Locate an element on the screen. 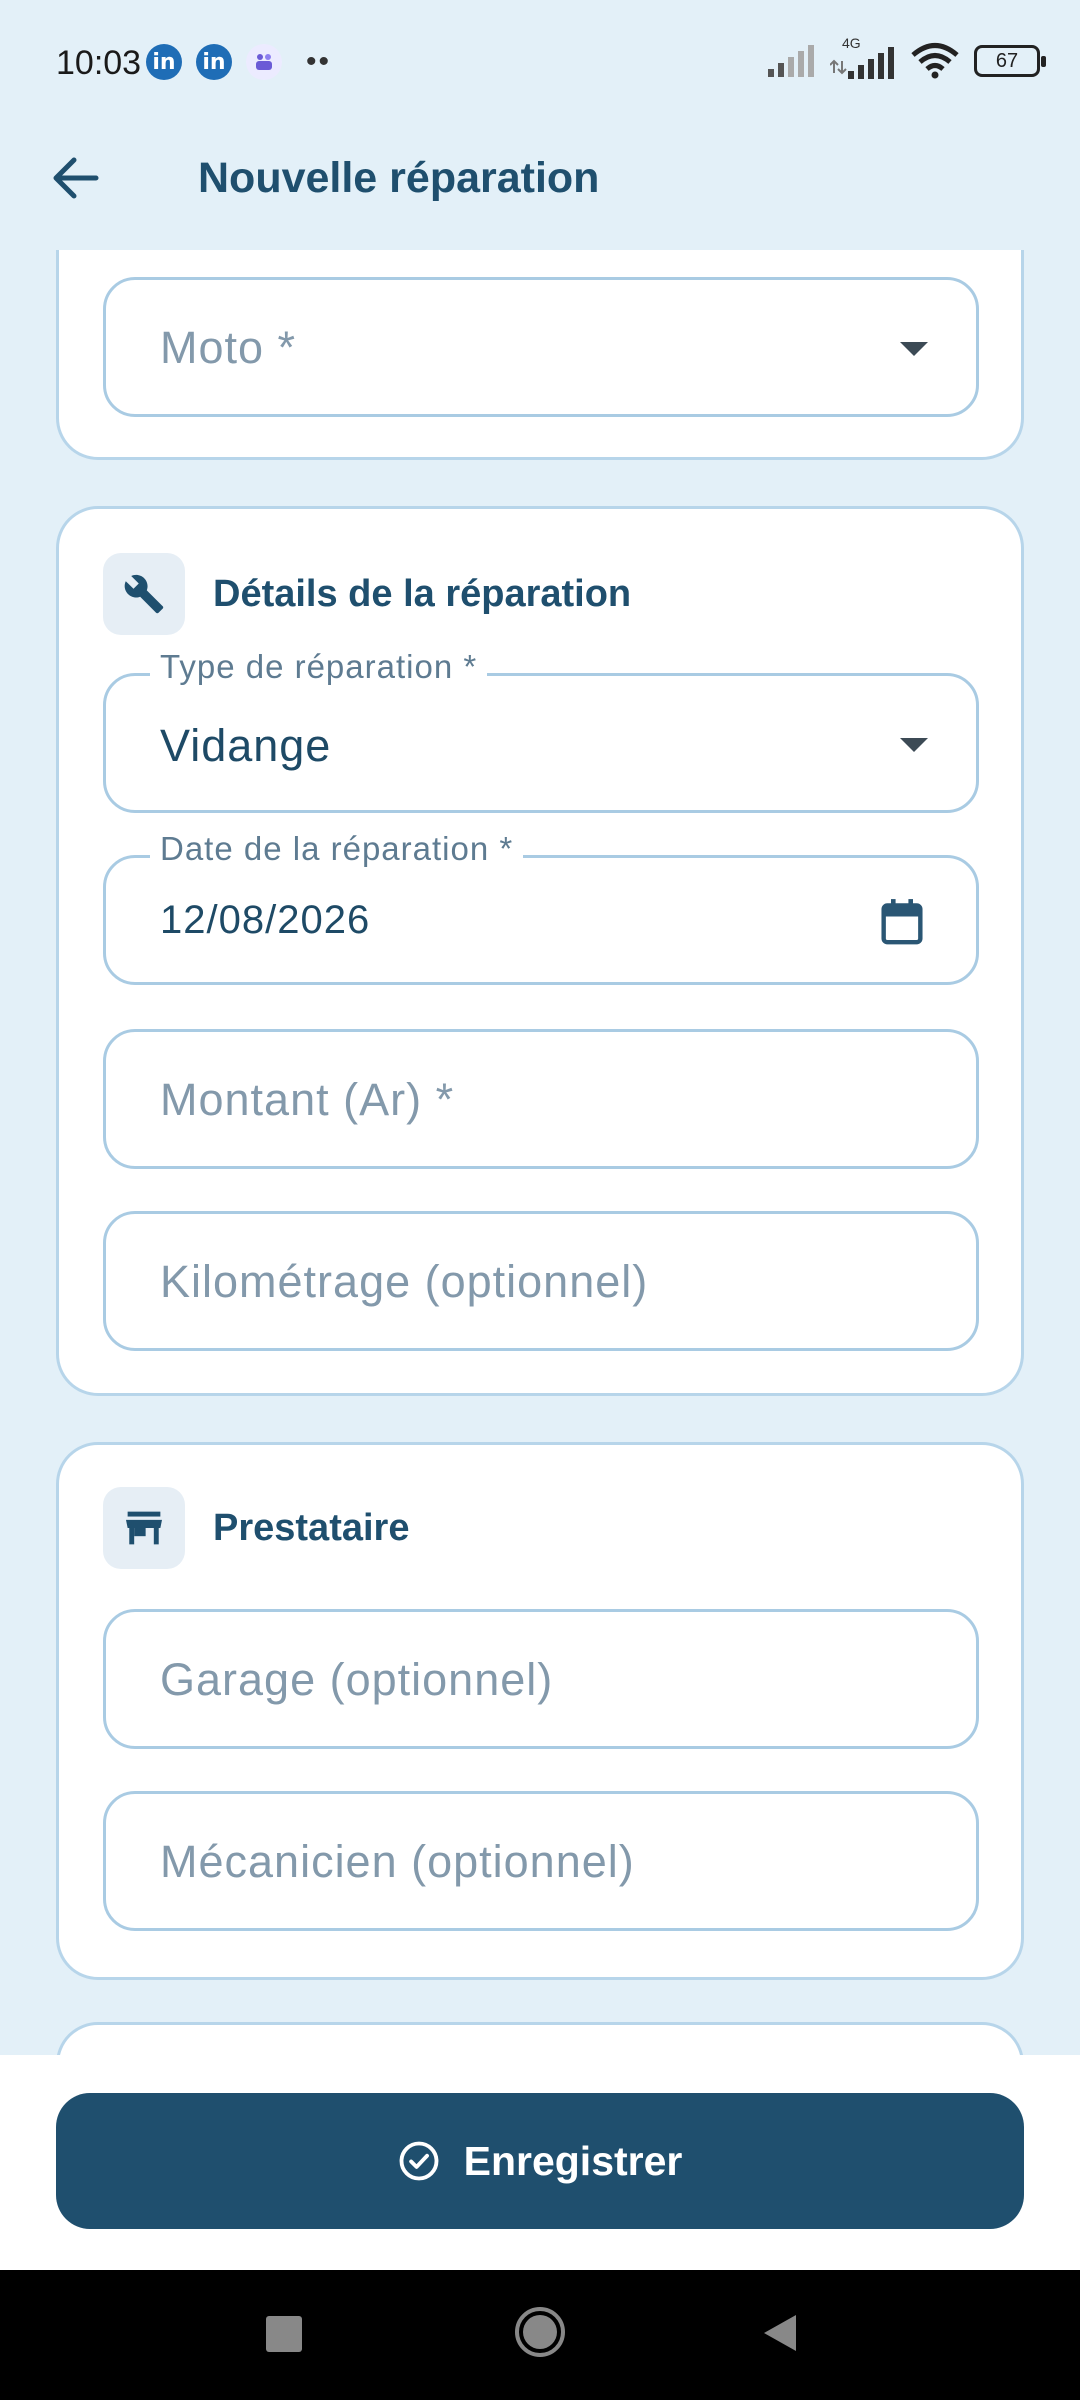 Image resolution: width=1080 pixels, height=2400 pixels. mileage-placeholder: Kilométrage (optionnel) is located at coordinates (404, 1281).